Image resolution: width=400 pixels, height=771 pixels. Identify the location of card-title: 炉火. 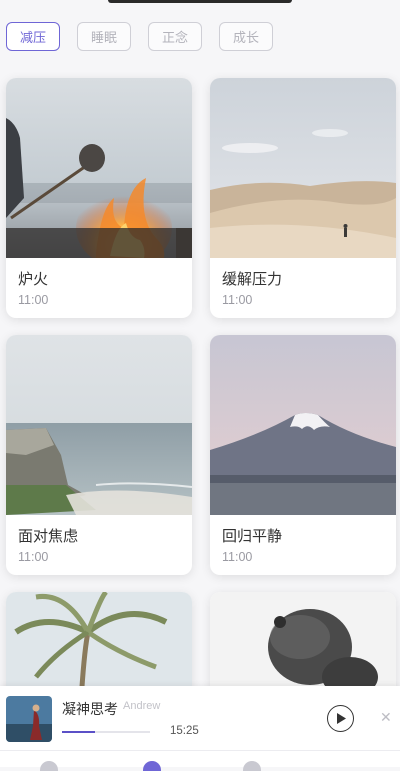
(33, 279).